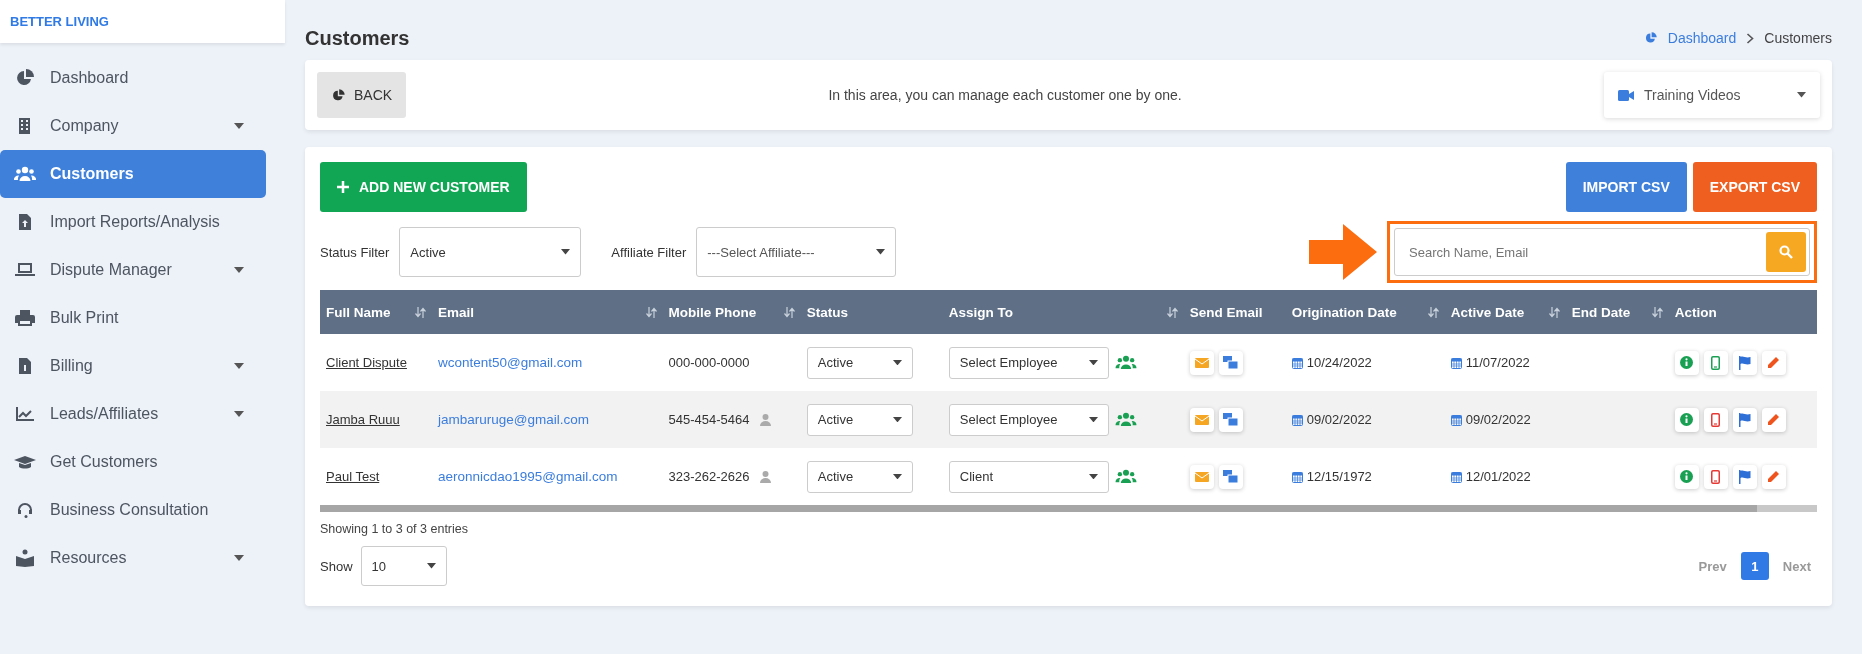  What do you see at coordinates (133, 318) in the screenshot?
I see `sidebar-item: Bulk Print` at bounding box center [133, 318].